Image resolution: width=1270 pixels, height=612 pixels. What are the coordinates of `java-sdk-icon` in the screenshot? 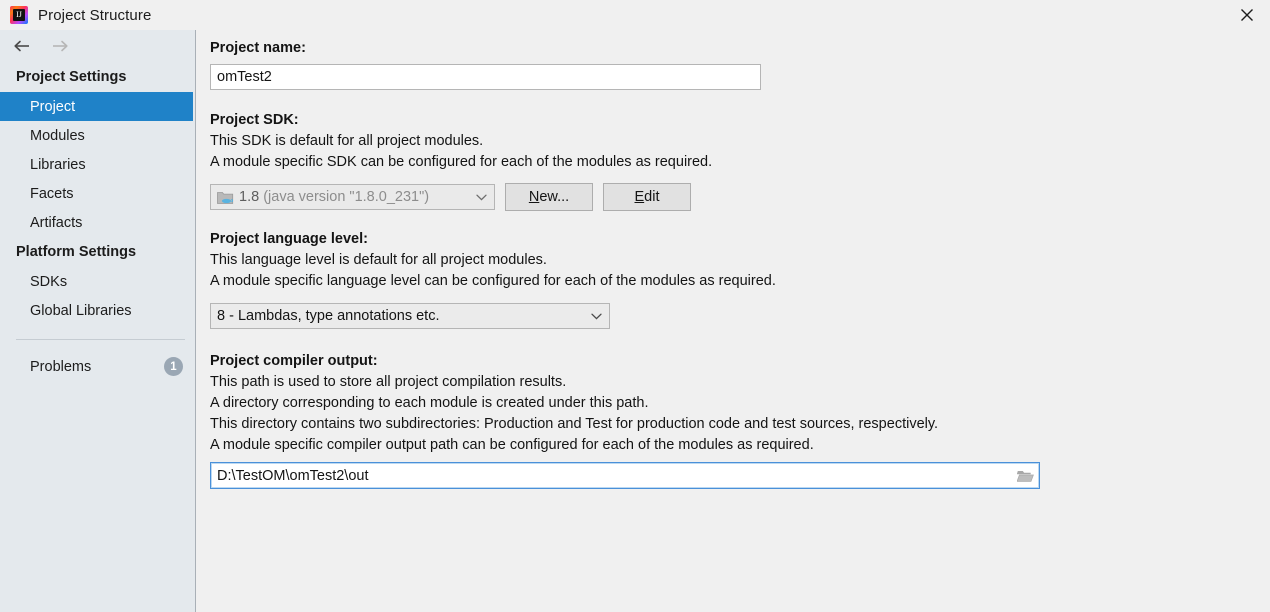 It's located at (225, 197).